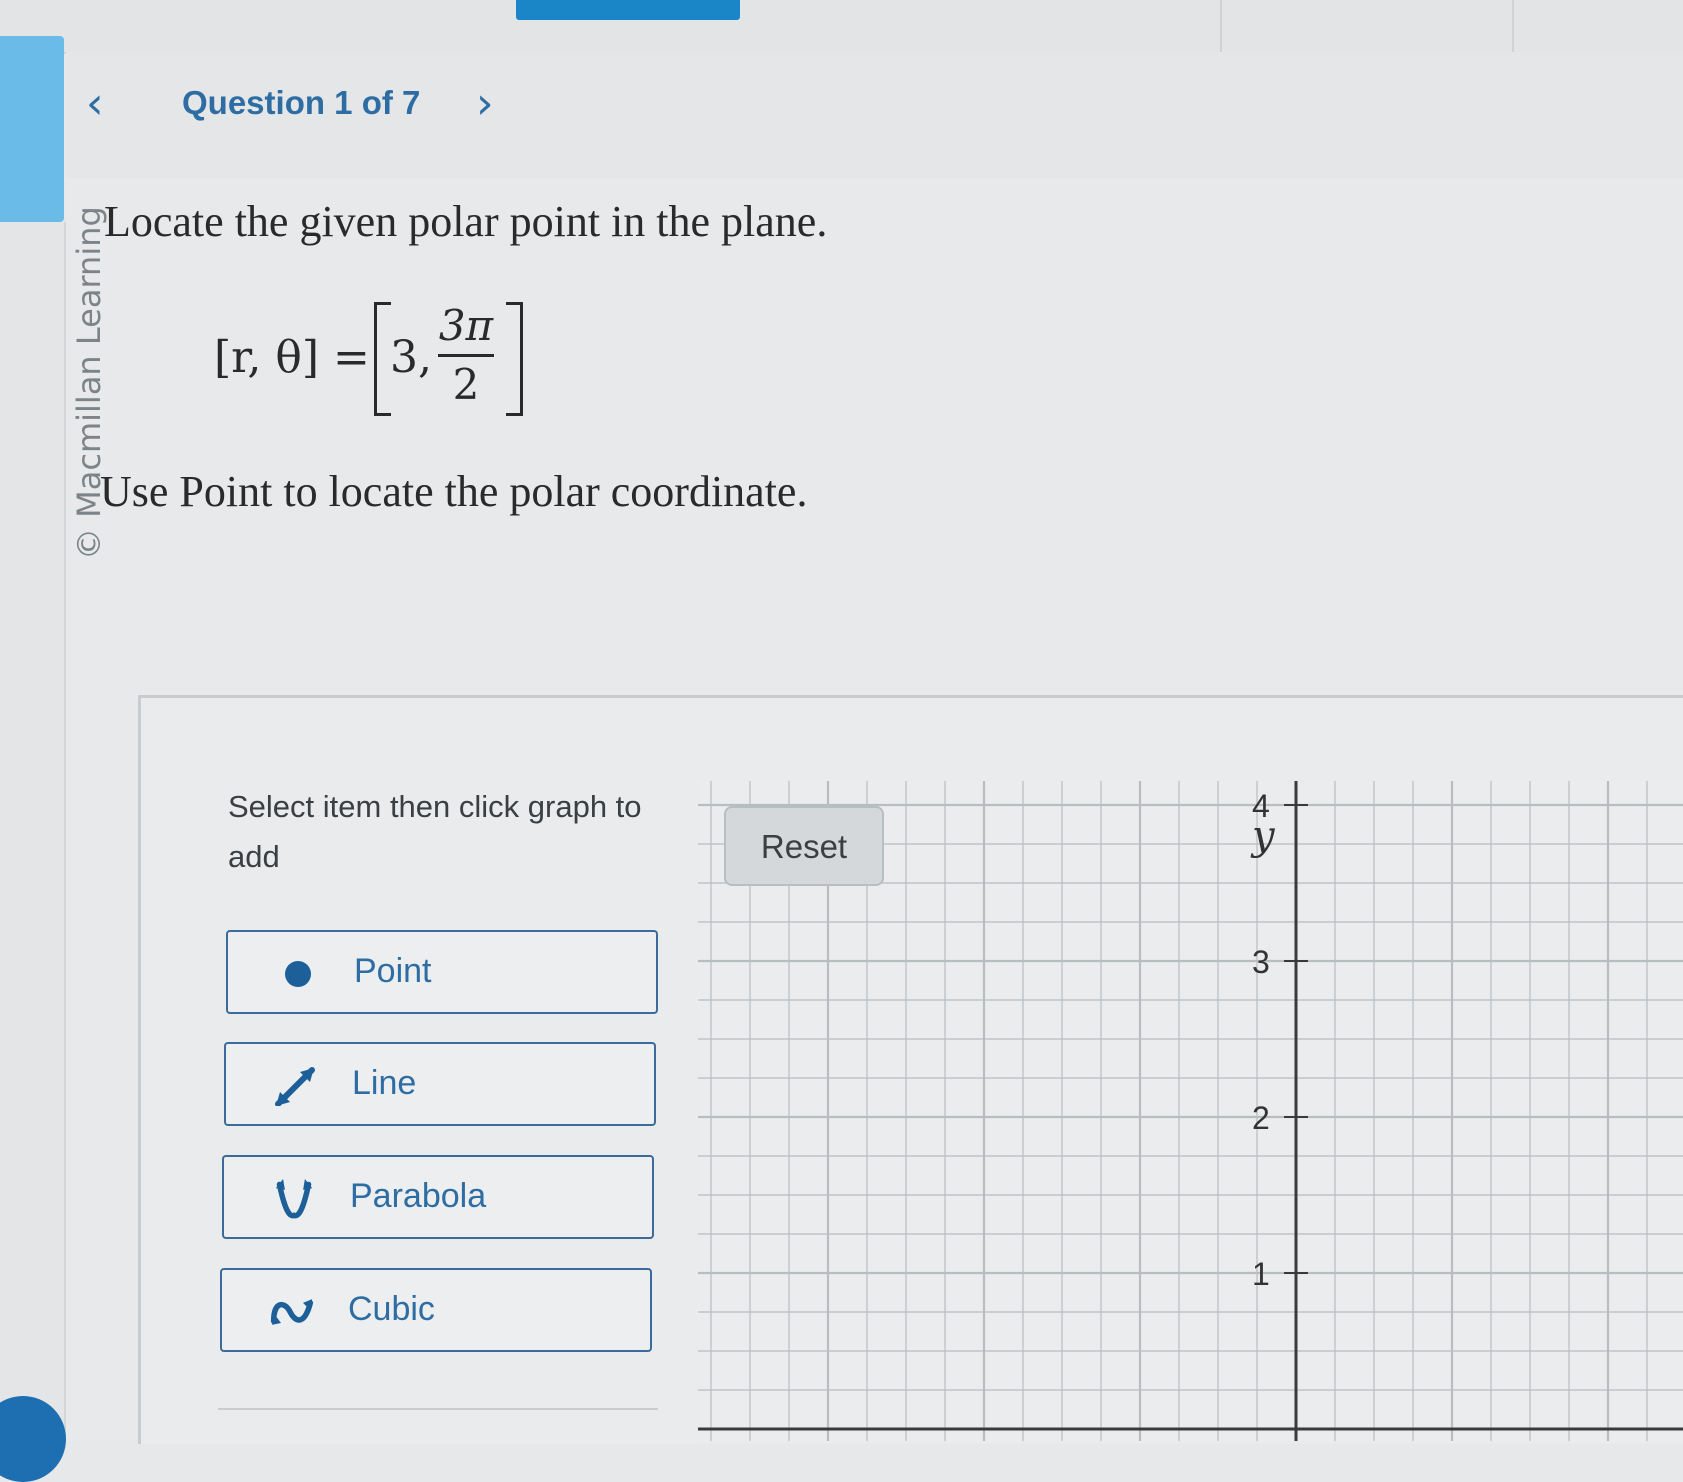  What do you see at coordinates (391, 1309) in the screenshot?
I see `cubic-tool-label: Cubic` at bounding box center [391, 1309].